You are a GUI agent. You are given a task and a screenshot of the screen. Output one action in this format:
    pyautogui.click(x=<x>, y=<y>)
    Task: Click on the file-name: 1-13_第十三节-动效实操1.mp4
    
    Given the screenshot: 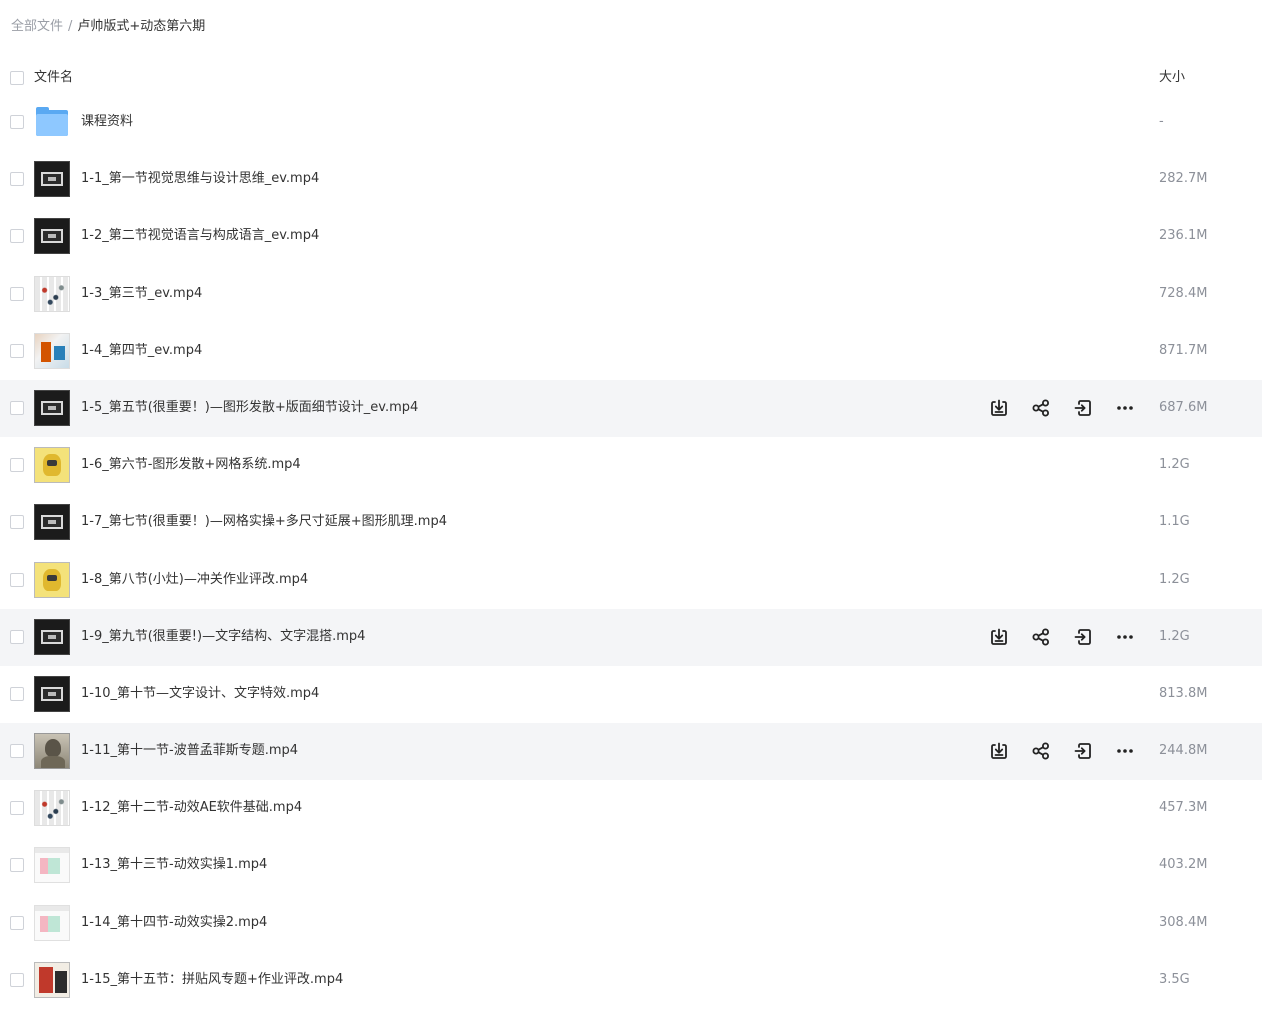 What is the action you would take?
    pyautogui.click(x=174, y=865)
    